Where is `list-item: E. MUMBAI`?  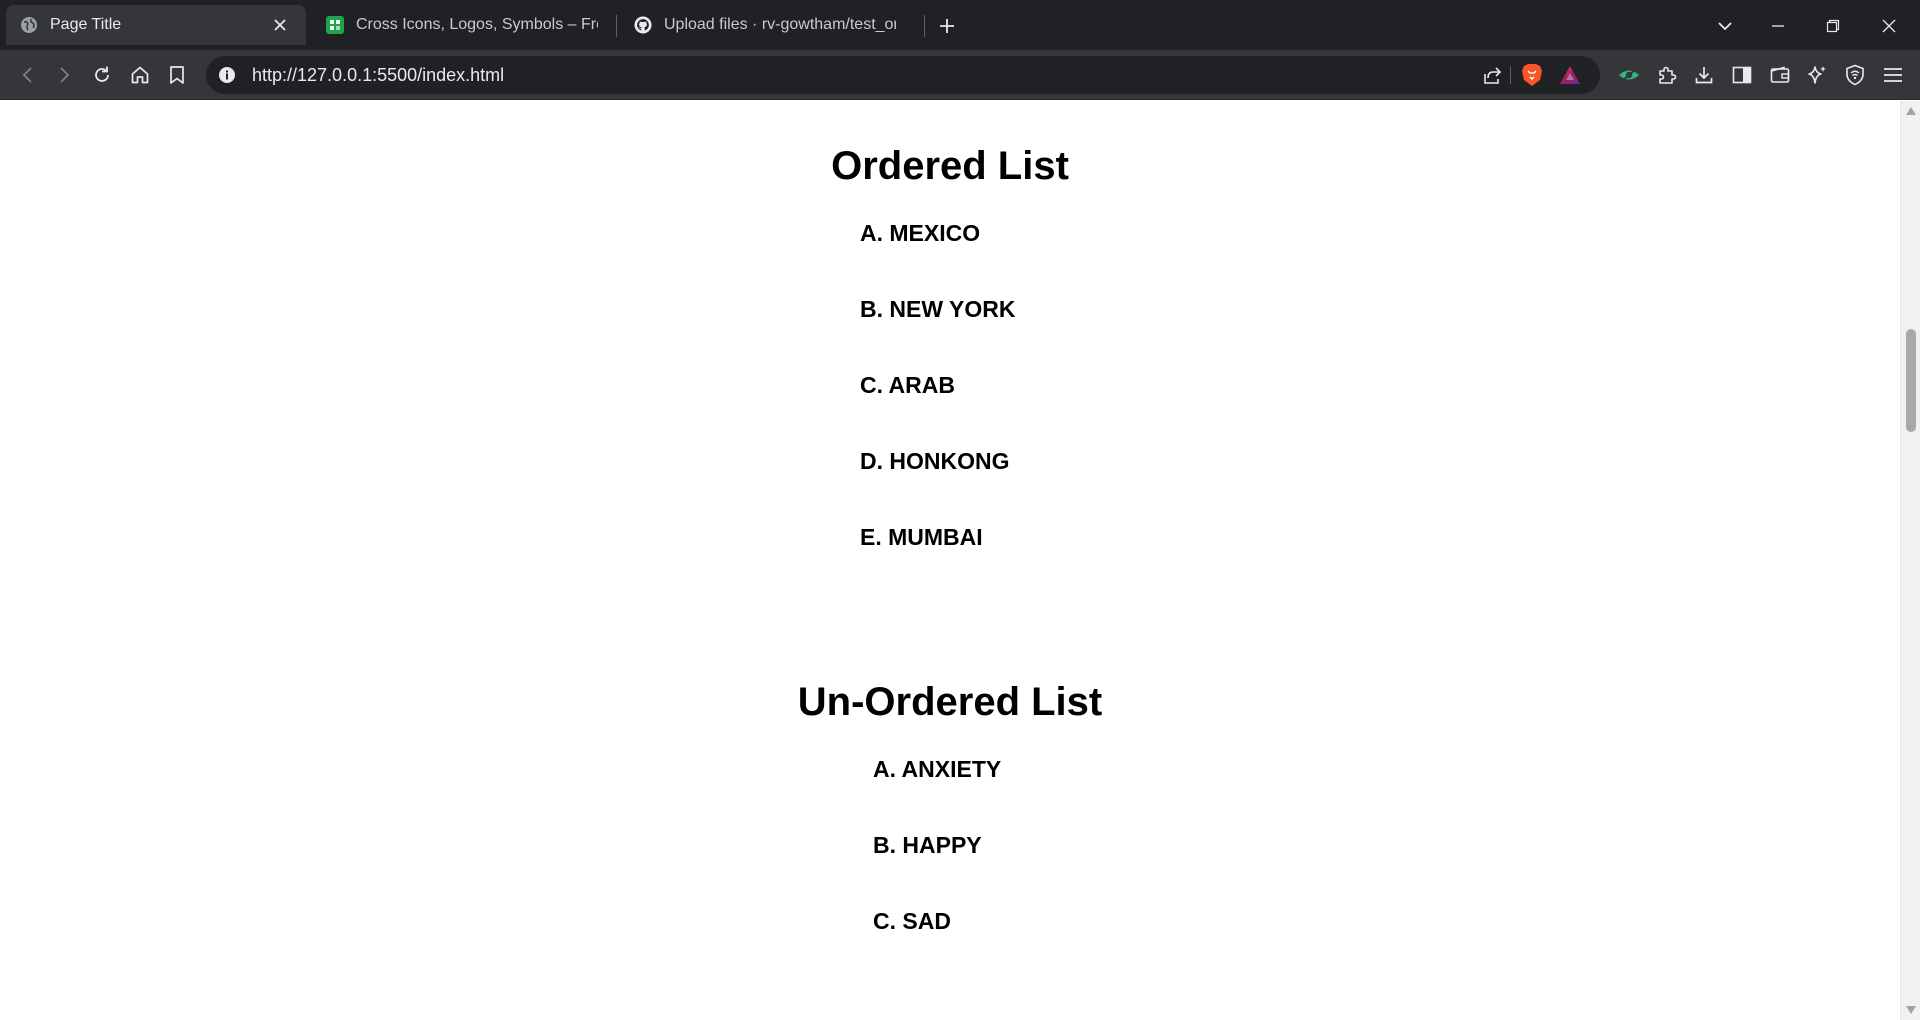
list-item: E. MUMBAI is located at coordinates (937, 561).